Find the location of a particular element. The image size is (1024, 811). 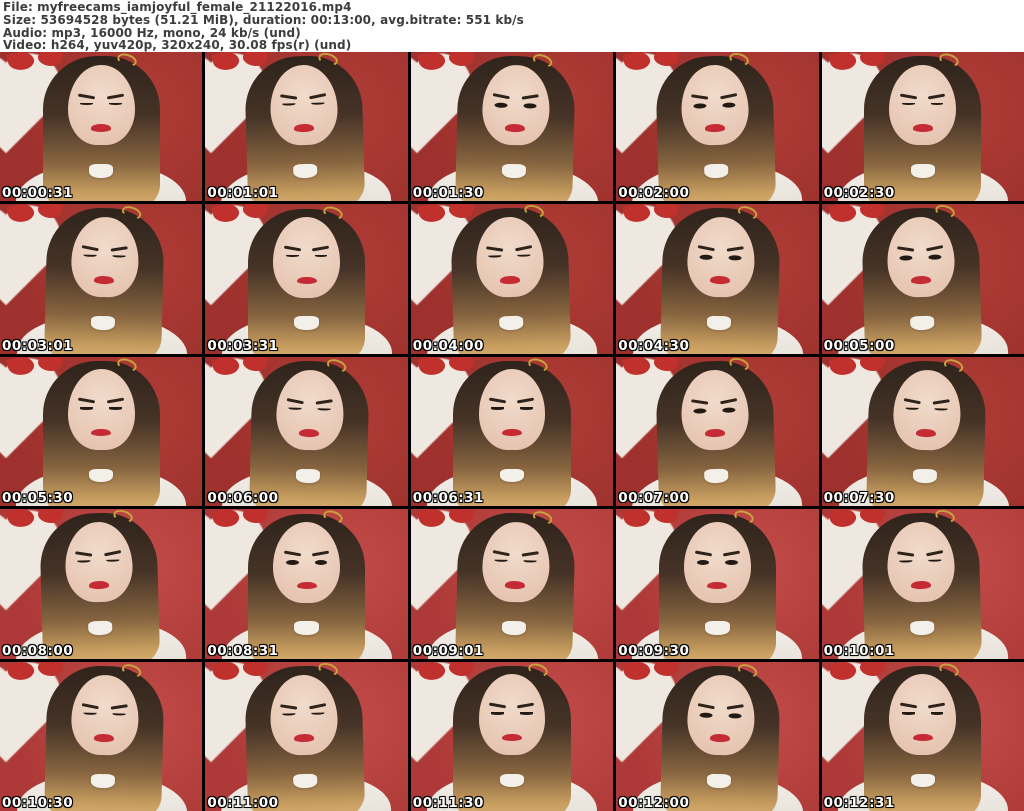

video-thumbnail: 00:12:00 is located at coordinates (717, 736).